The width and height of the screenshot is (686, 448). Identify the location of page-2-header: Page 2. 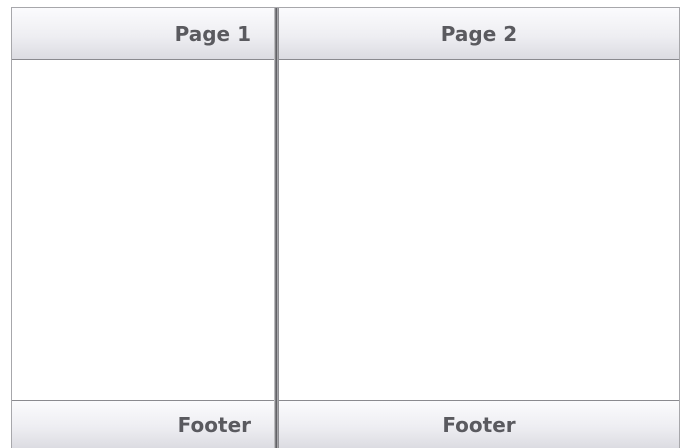
(479, 34).